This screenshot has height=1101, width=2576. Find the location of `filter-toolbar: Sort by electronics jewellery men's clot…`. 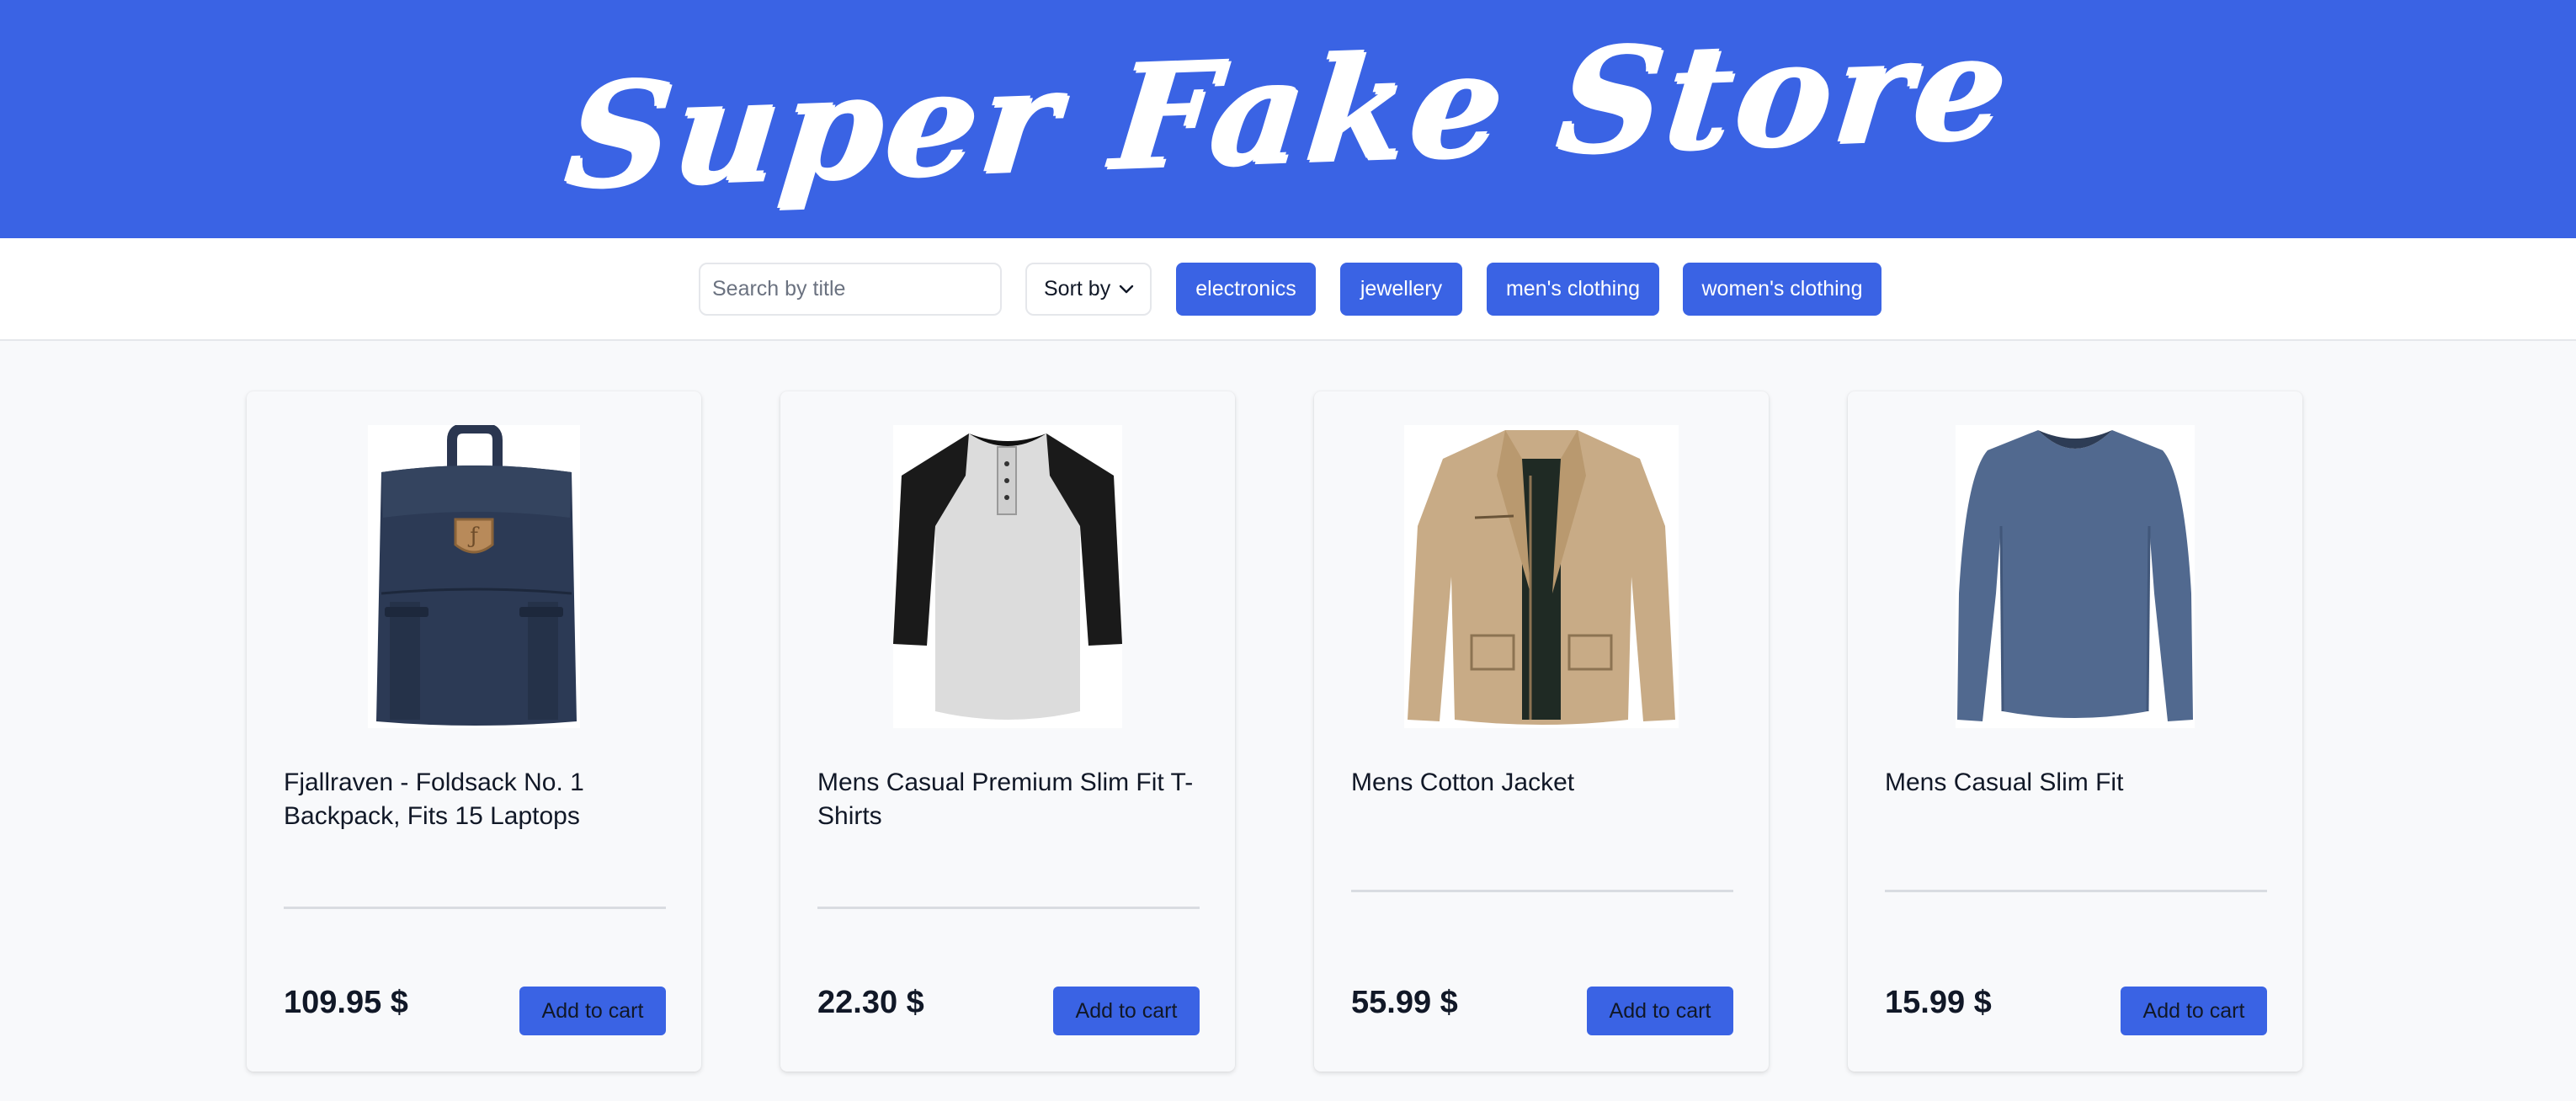

filter-toolbar: Sort by electronics jewellery men's clot… is located at coordinates (1288, 289).